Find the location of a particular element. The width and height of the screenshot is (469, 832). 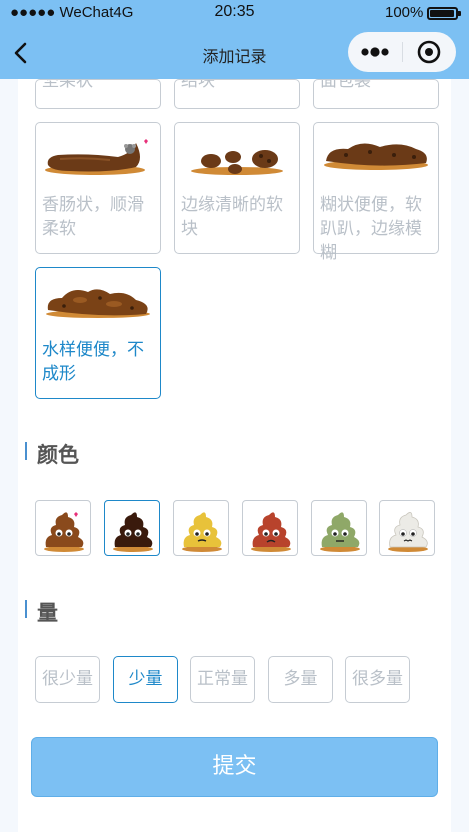

section-heading: 颜色 is located at coordinates (58, 455).